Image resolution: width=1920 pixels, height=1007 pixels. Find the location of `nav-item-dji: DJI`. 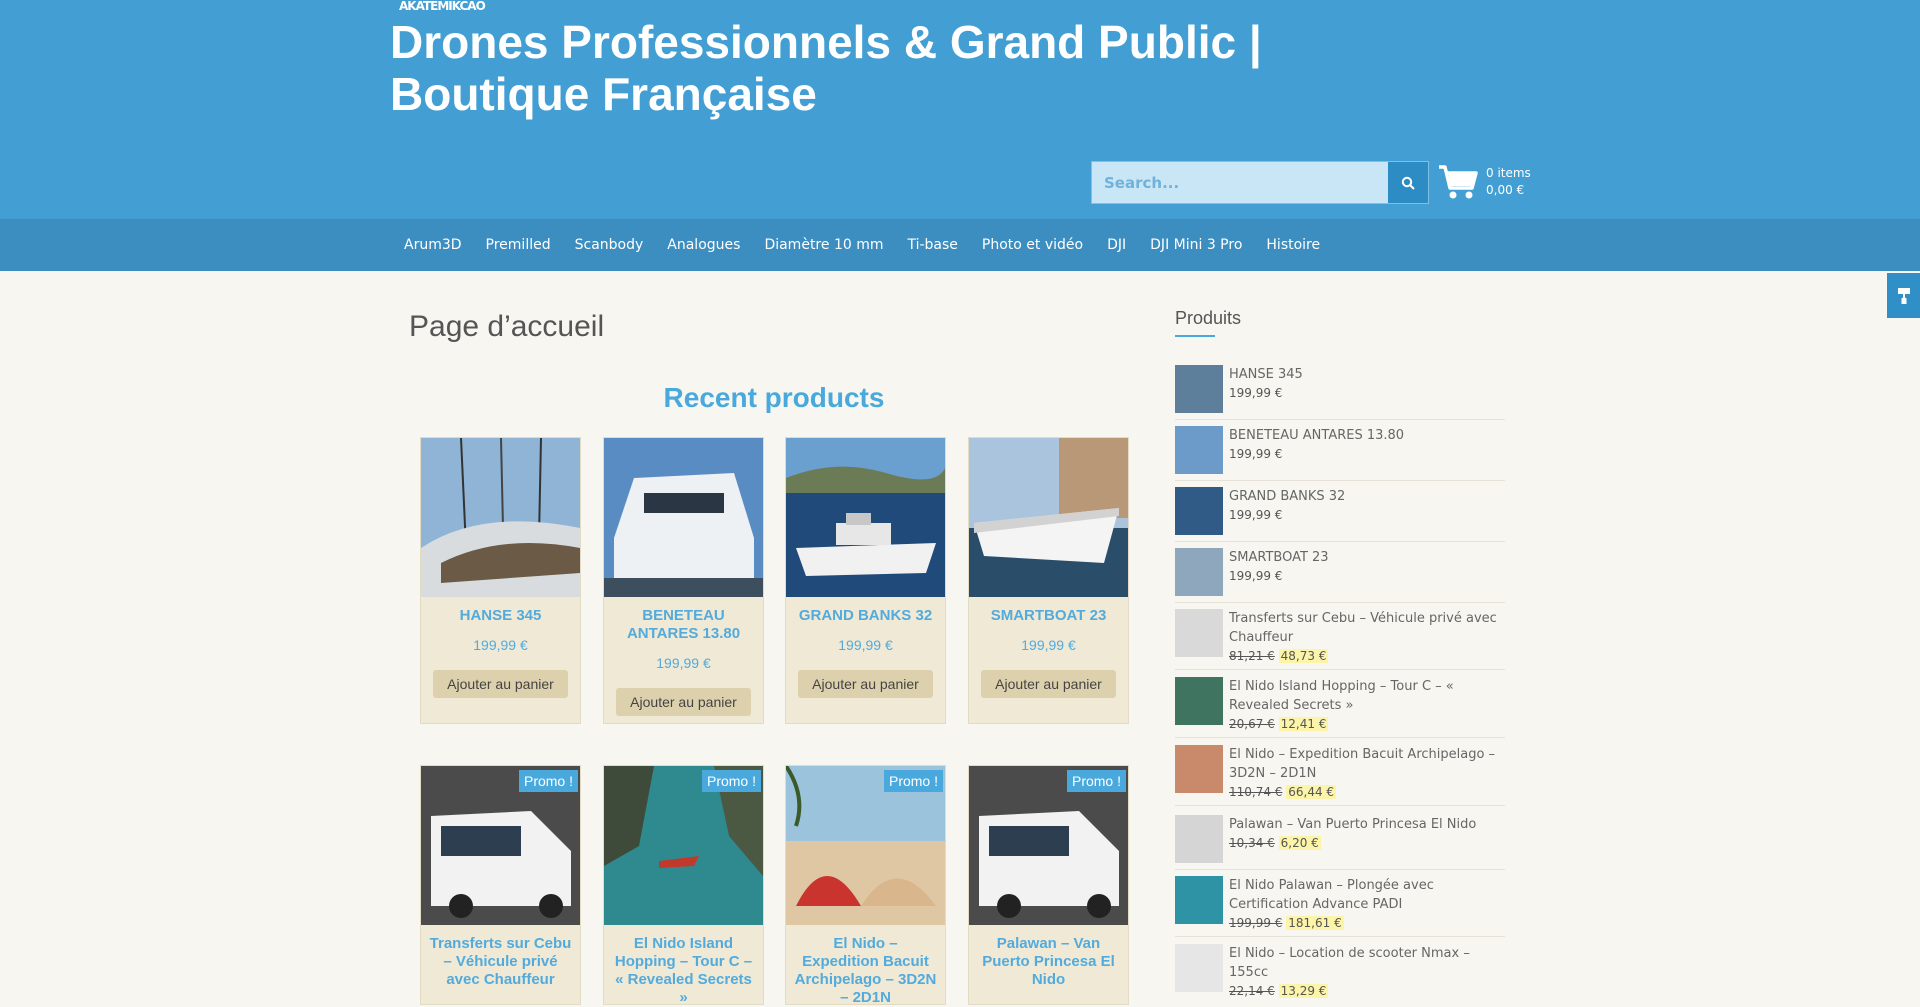

nav-item-dji: DJI is located at coordinates (1116, 245).